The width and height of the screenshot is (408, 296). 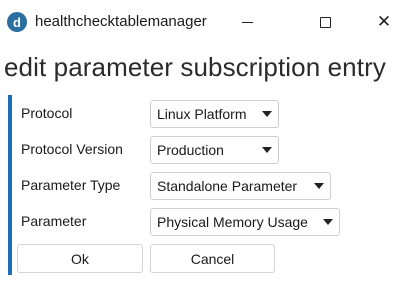 What do you see at coordinates (121, 21) in the screenshot?
I see `window-title: healthchecktablemanager` at bounding box center [121, 21].